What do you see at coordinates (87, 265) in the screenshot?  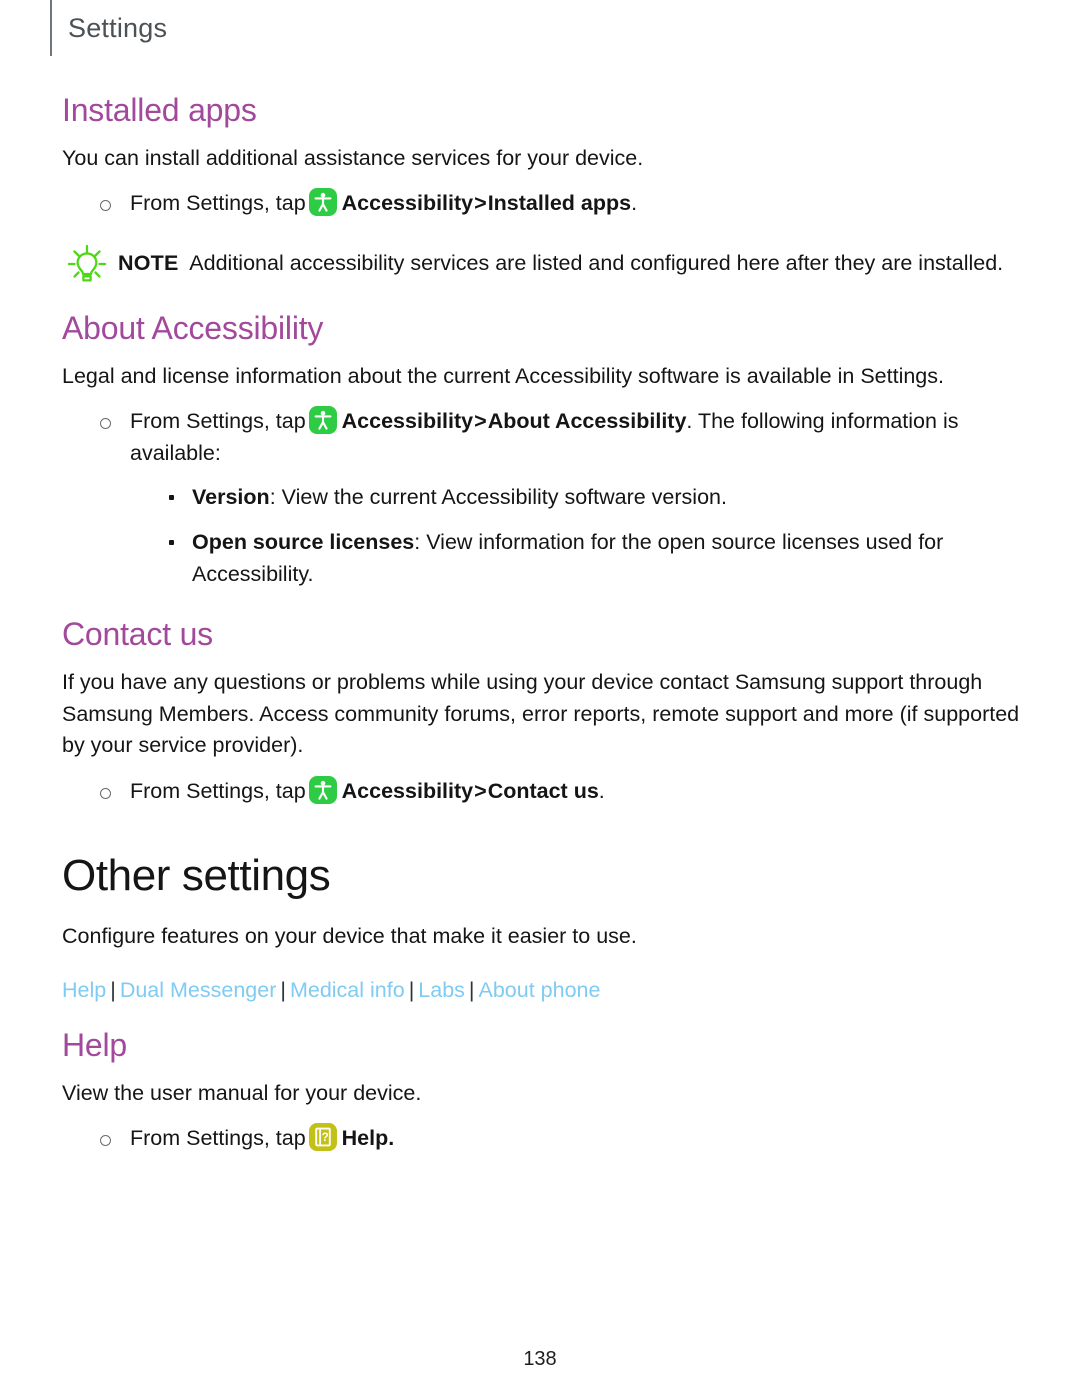 I see `lightbulb-icon` at bounding box center [87, 265].